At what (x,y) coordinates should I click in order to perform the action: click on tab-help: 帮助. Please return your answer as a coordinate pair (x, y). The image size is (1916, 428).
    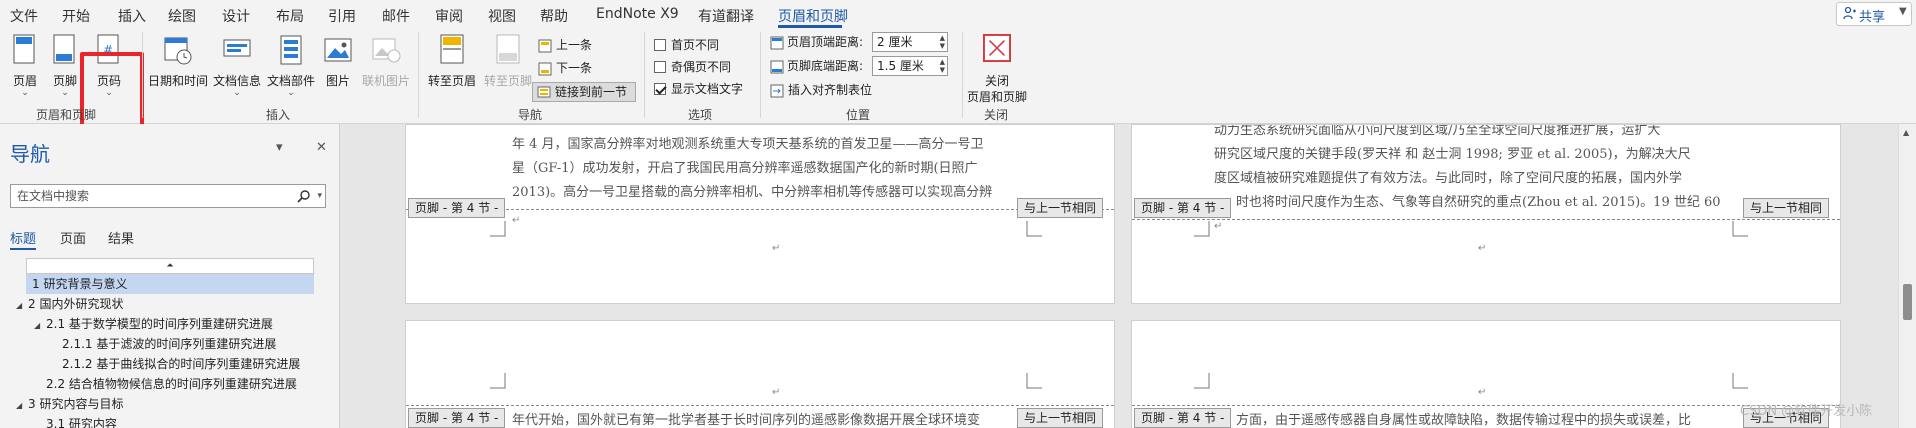
    Looking at the image, I should click on (554, 16).